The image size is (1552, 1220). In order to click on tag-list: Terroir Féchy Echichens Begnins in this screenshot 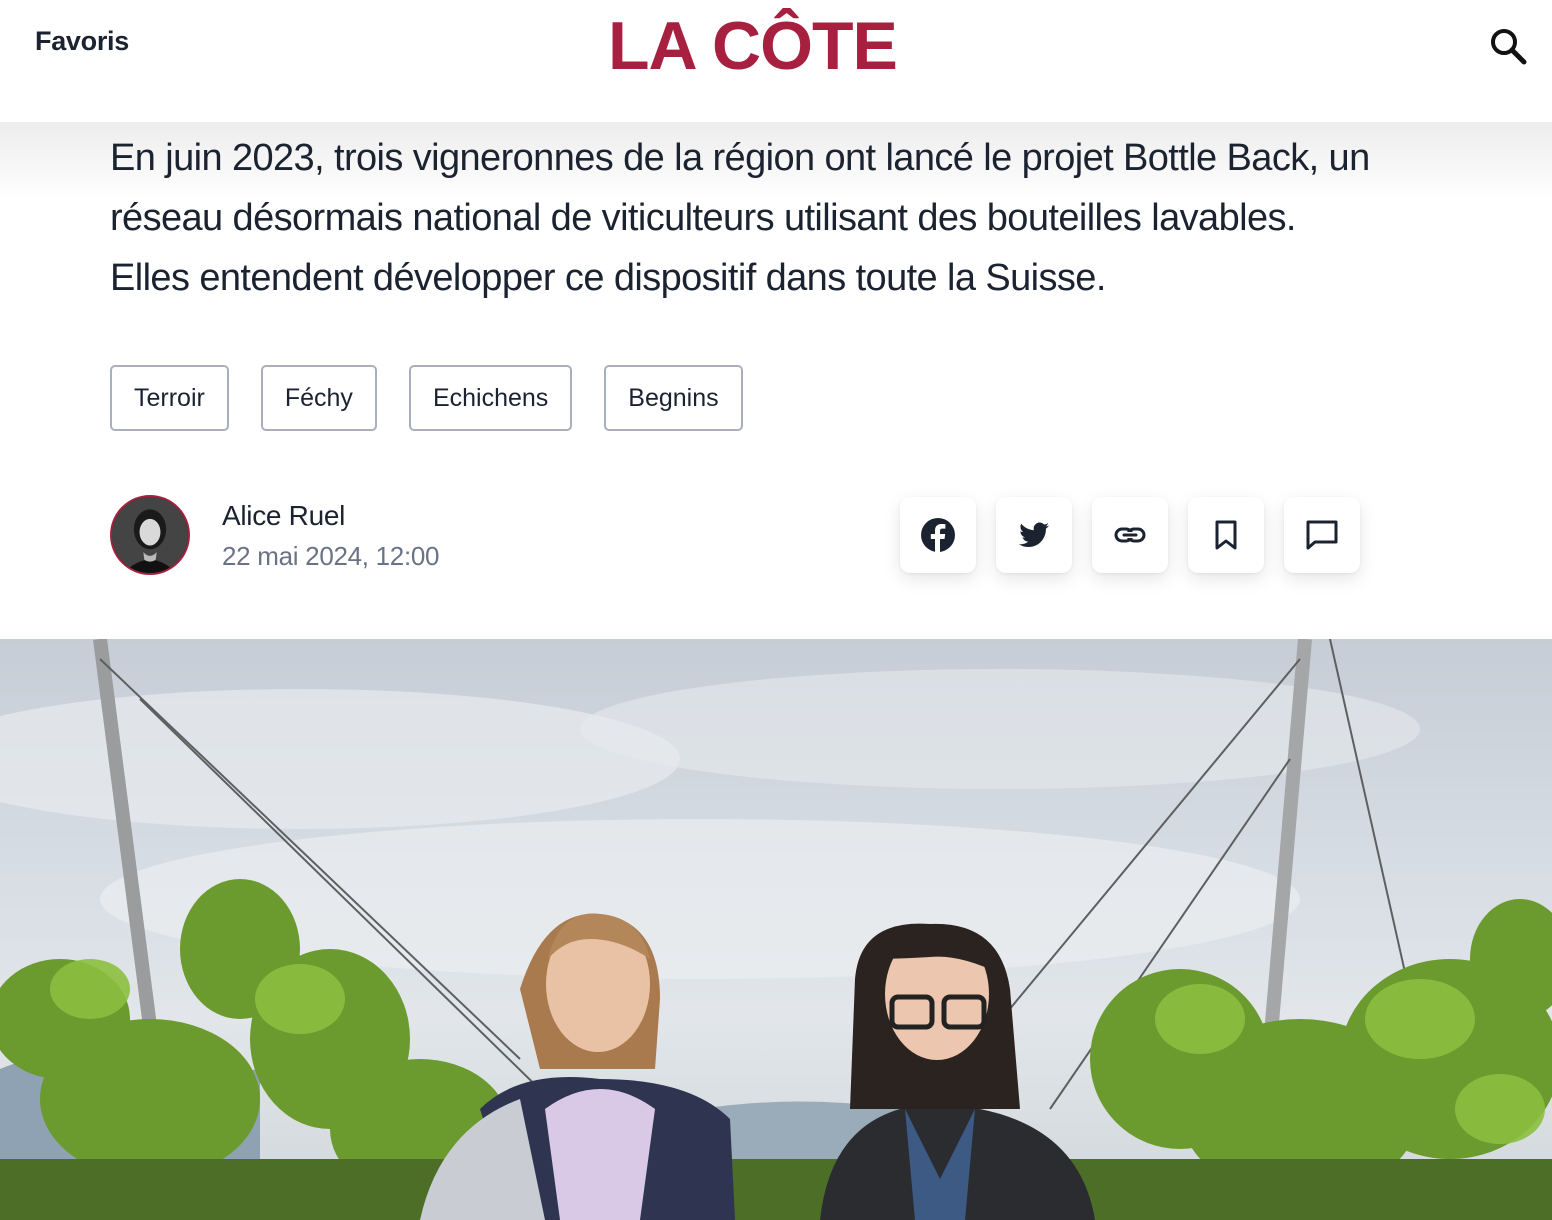, I will do `click(426, 398)`.